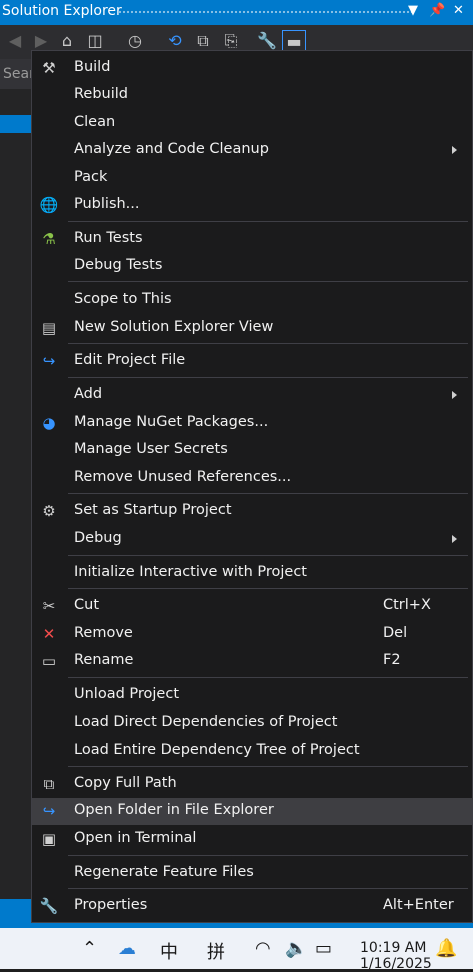  I want to click on open-folder-in-file-explorer-menu-item: ↪ Open Folder in File Explorer, so click(252, 811).